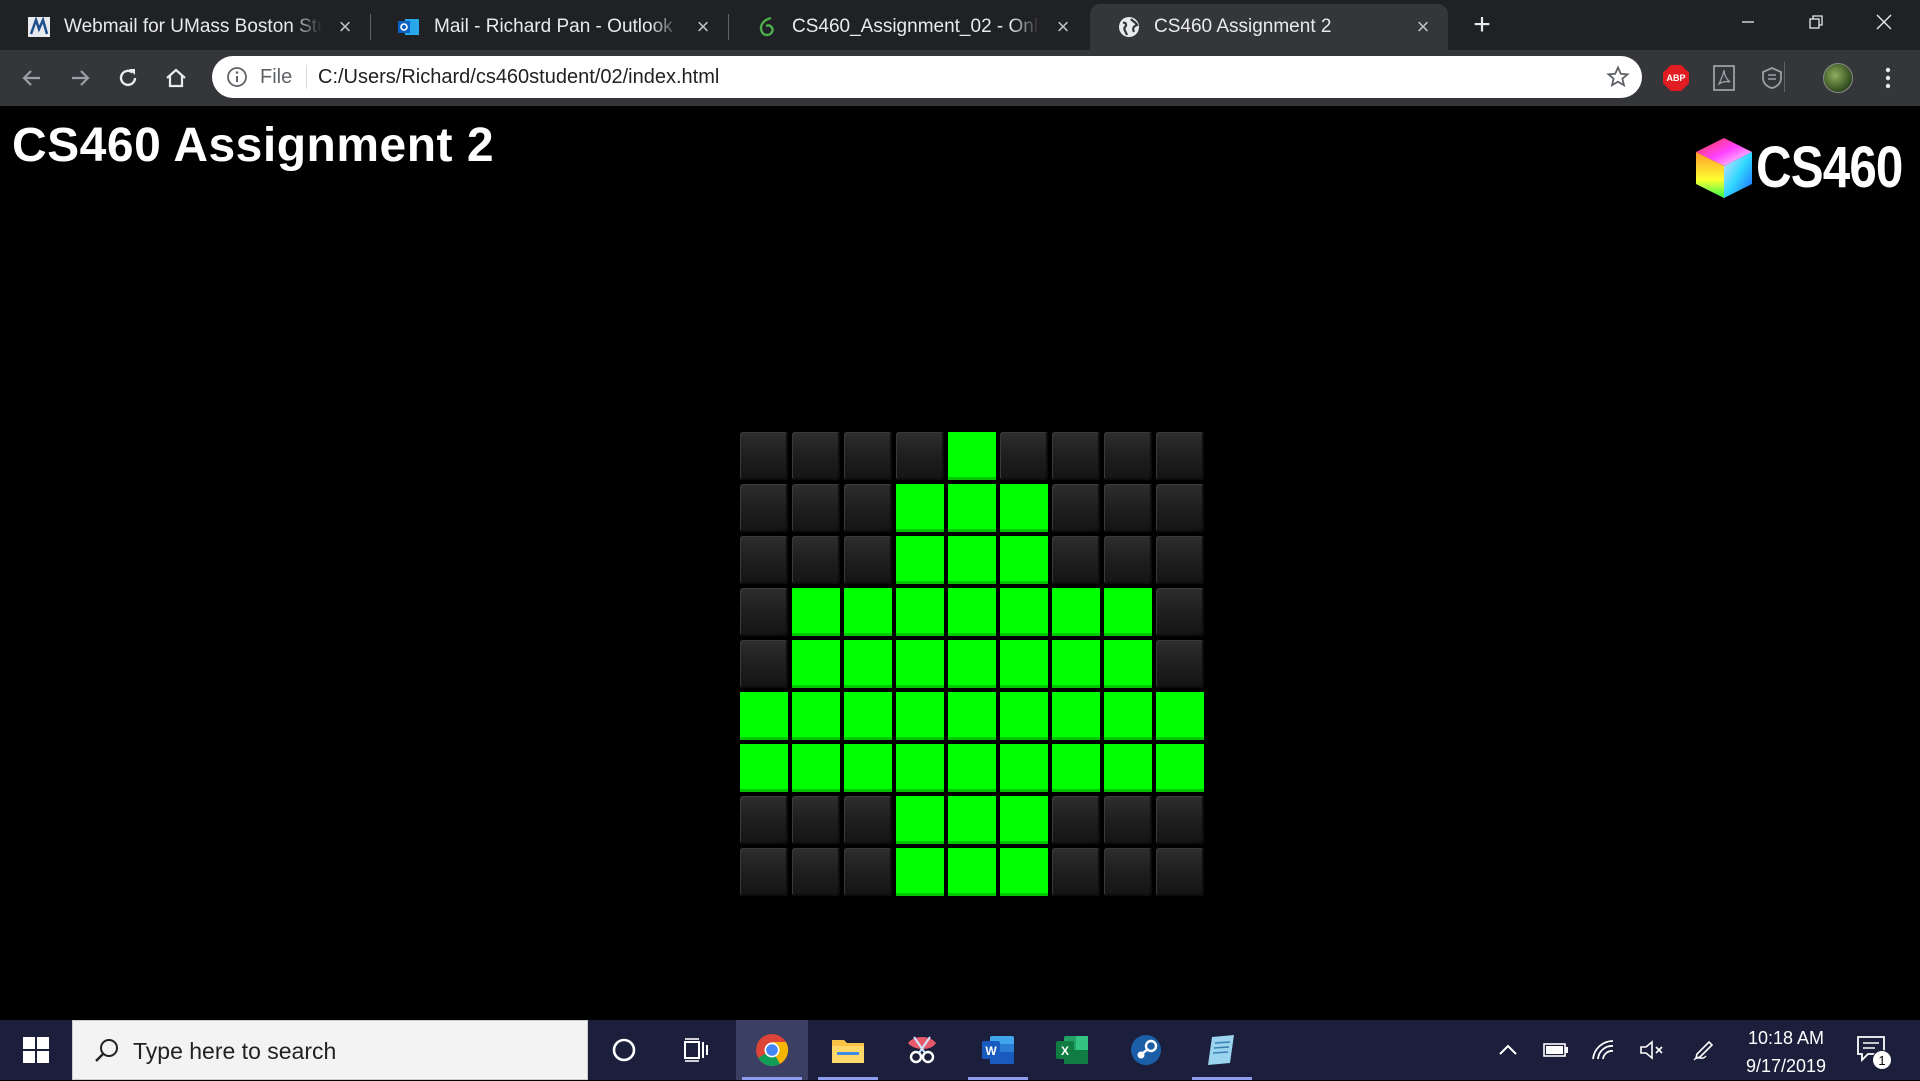 The width and height of the screenshot is (1920, 1081). Describe the element at coordinates (1772, 78) in the screenshot. I see `shield-extension-icon` at that location.